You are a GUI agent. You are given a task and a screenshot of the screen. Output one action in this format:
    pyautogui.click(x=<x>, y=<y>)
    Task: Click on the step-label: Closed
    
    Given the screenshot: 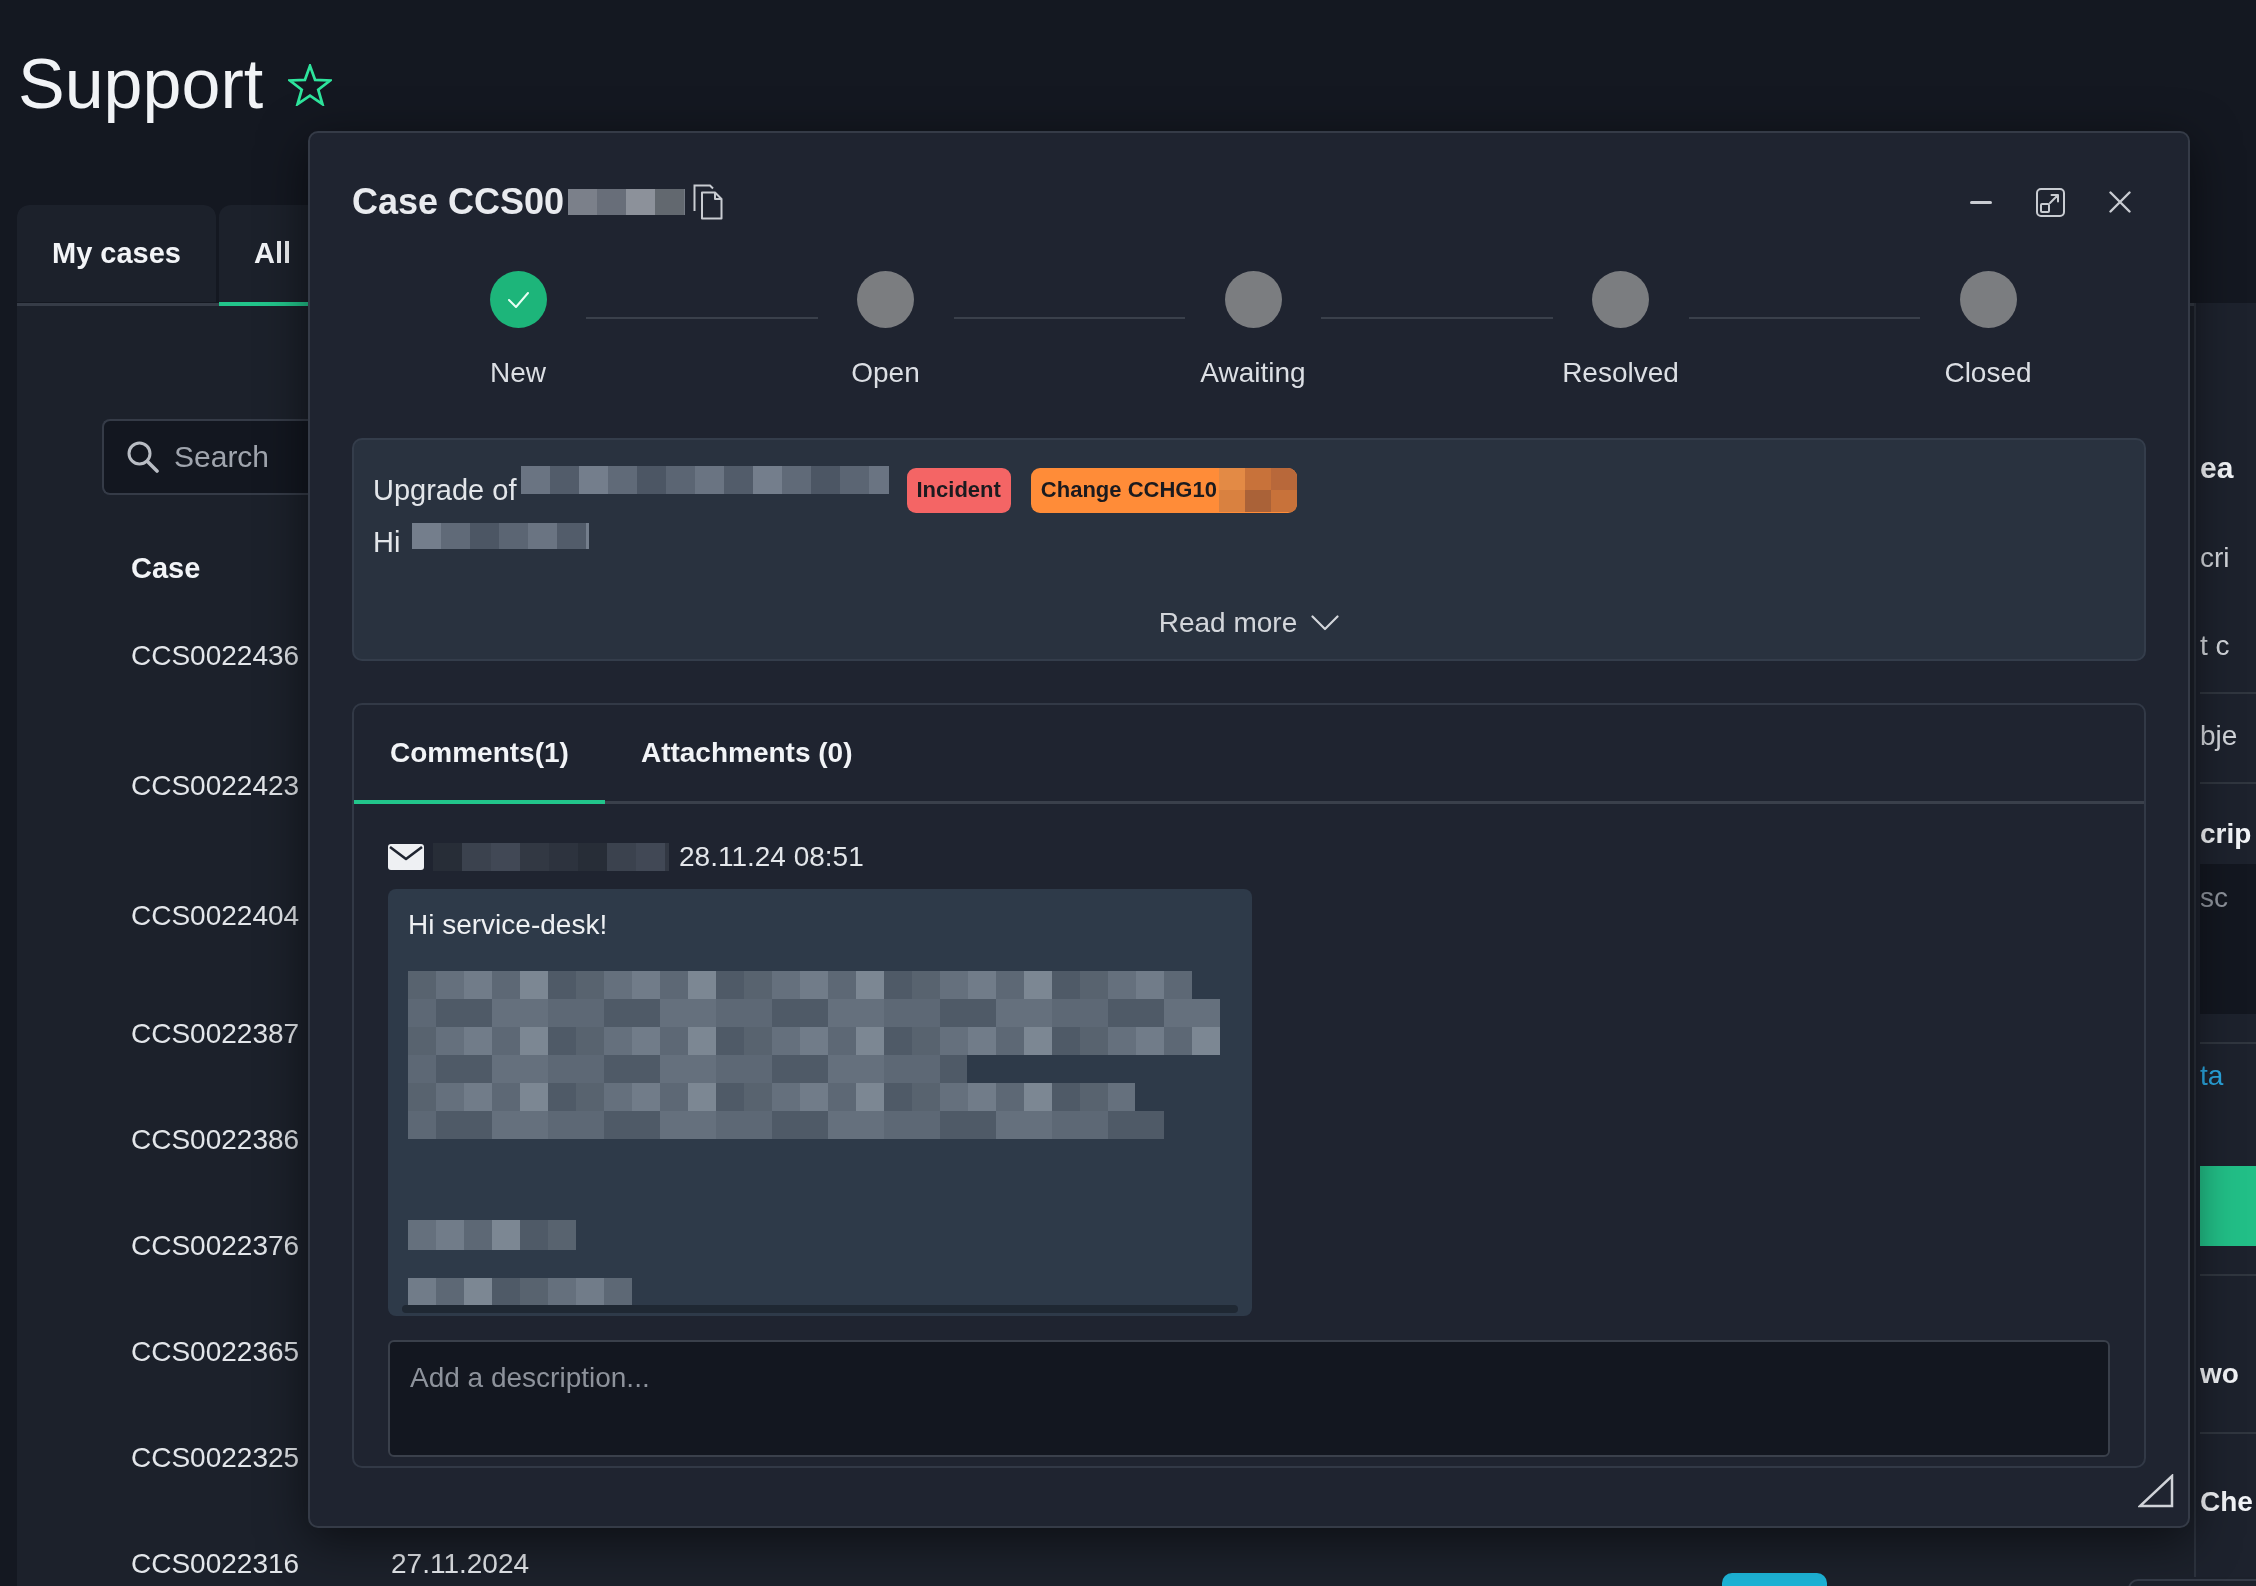 What is the action you would take?
    pyautogui.click(x=1988, y=373)
    